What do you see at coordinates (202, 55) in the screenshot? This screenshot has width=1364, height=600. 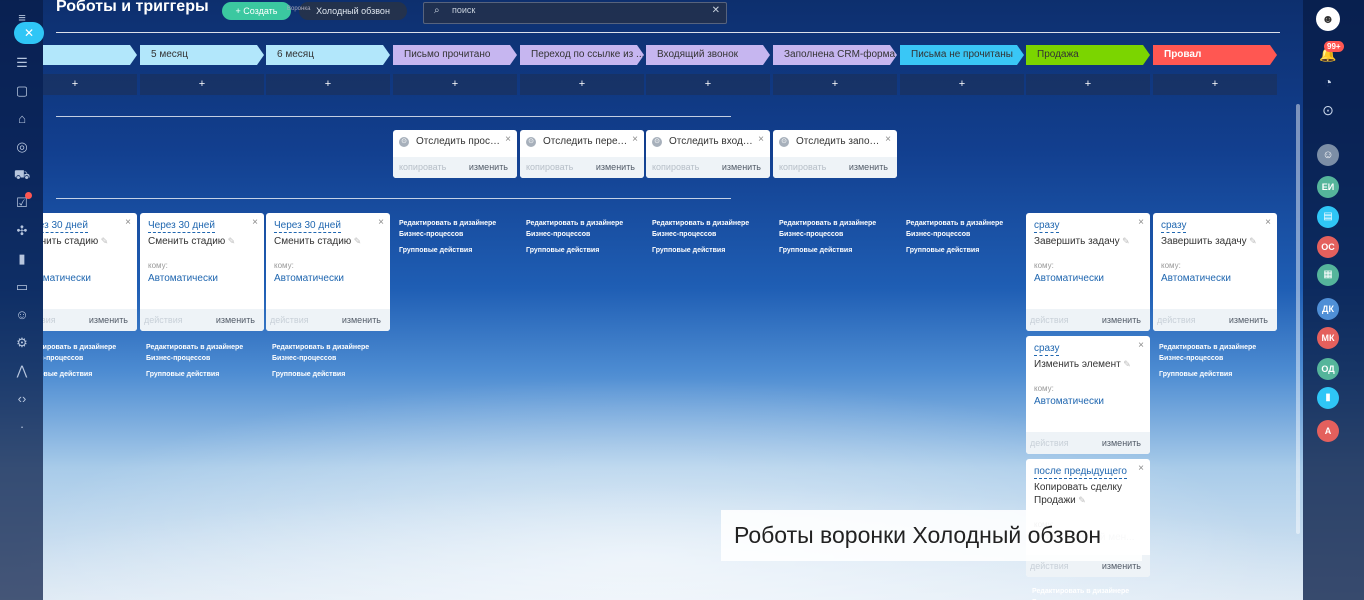 I see `stage-2: 5 месяц` at bounding box center [202, 55].